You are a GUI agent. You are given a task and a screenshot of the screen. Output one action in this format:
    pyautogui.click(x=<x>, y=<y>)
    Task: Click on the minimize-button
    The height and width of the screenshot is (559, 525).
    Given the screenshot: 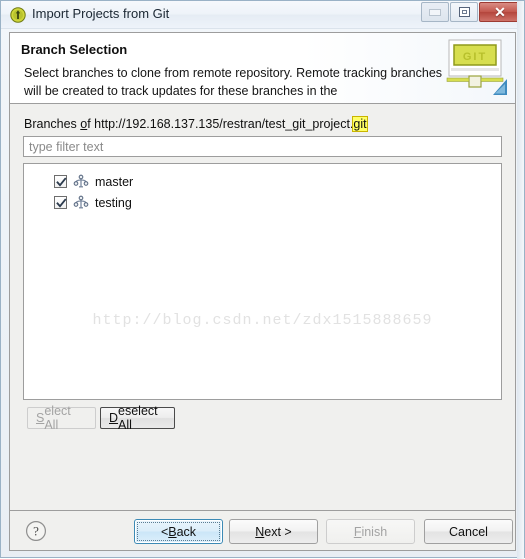 What is the action you would take?
    pyautogui.click(x=435, y=12)
    